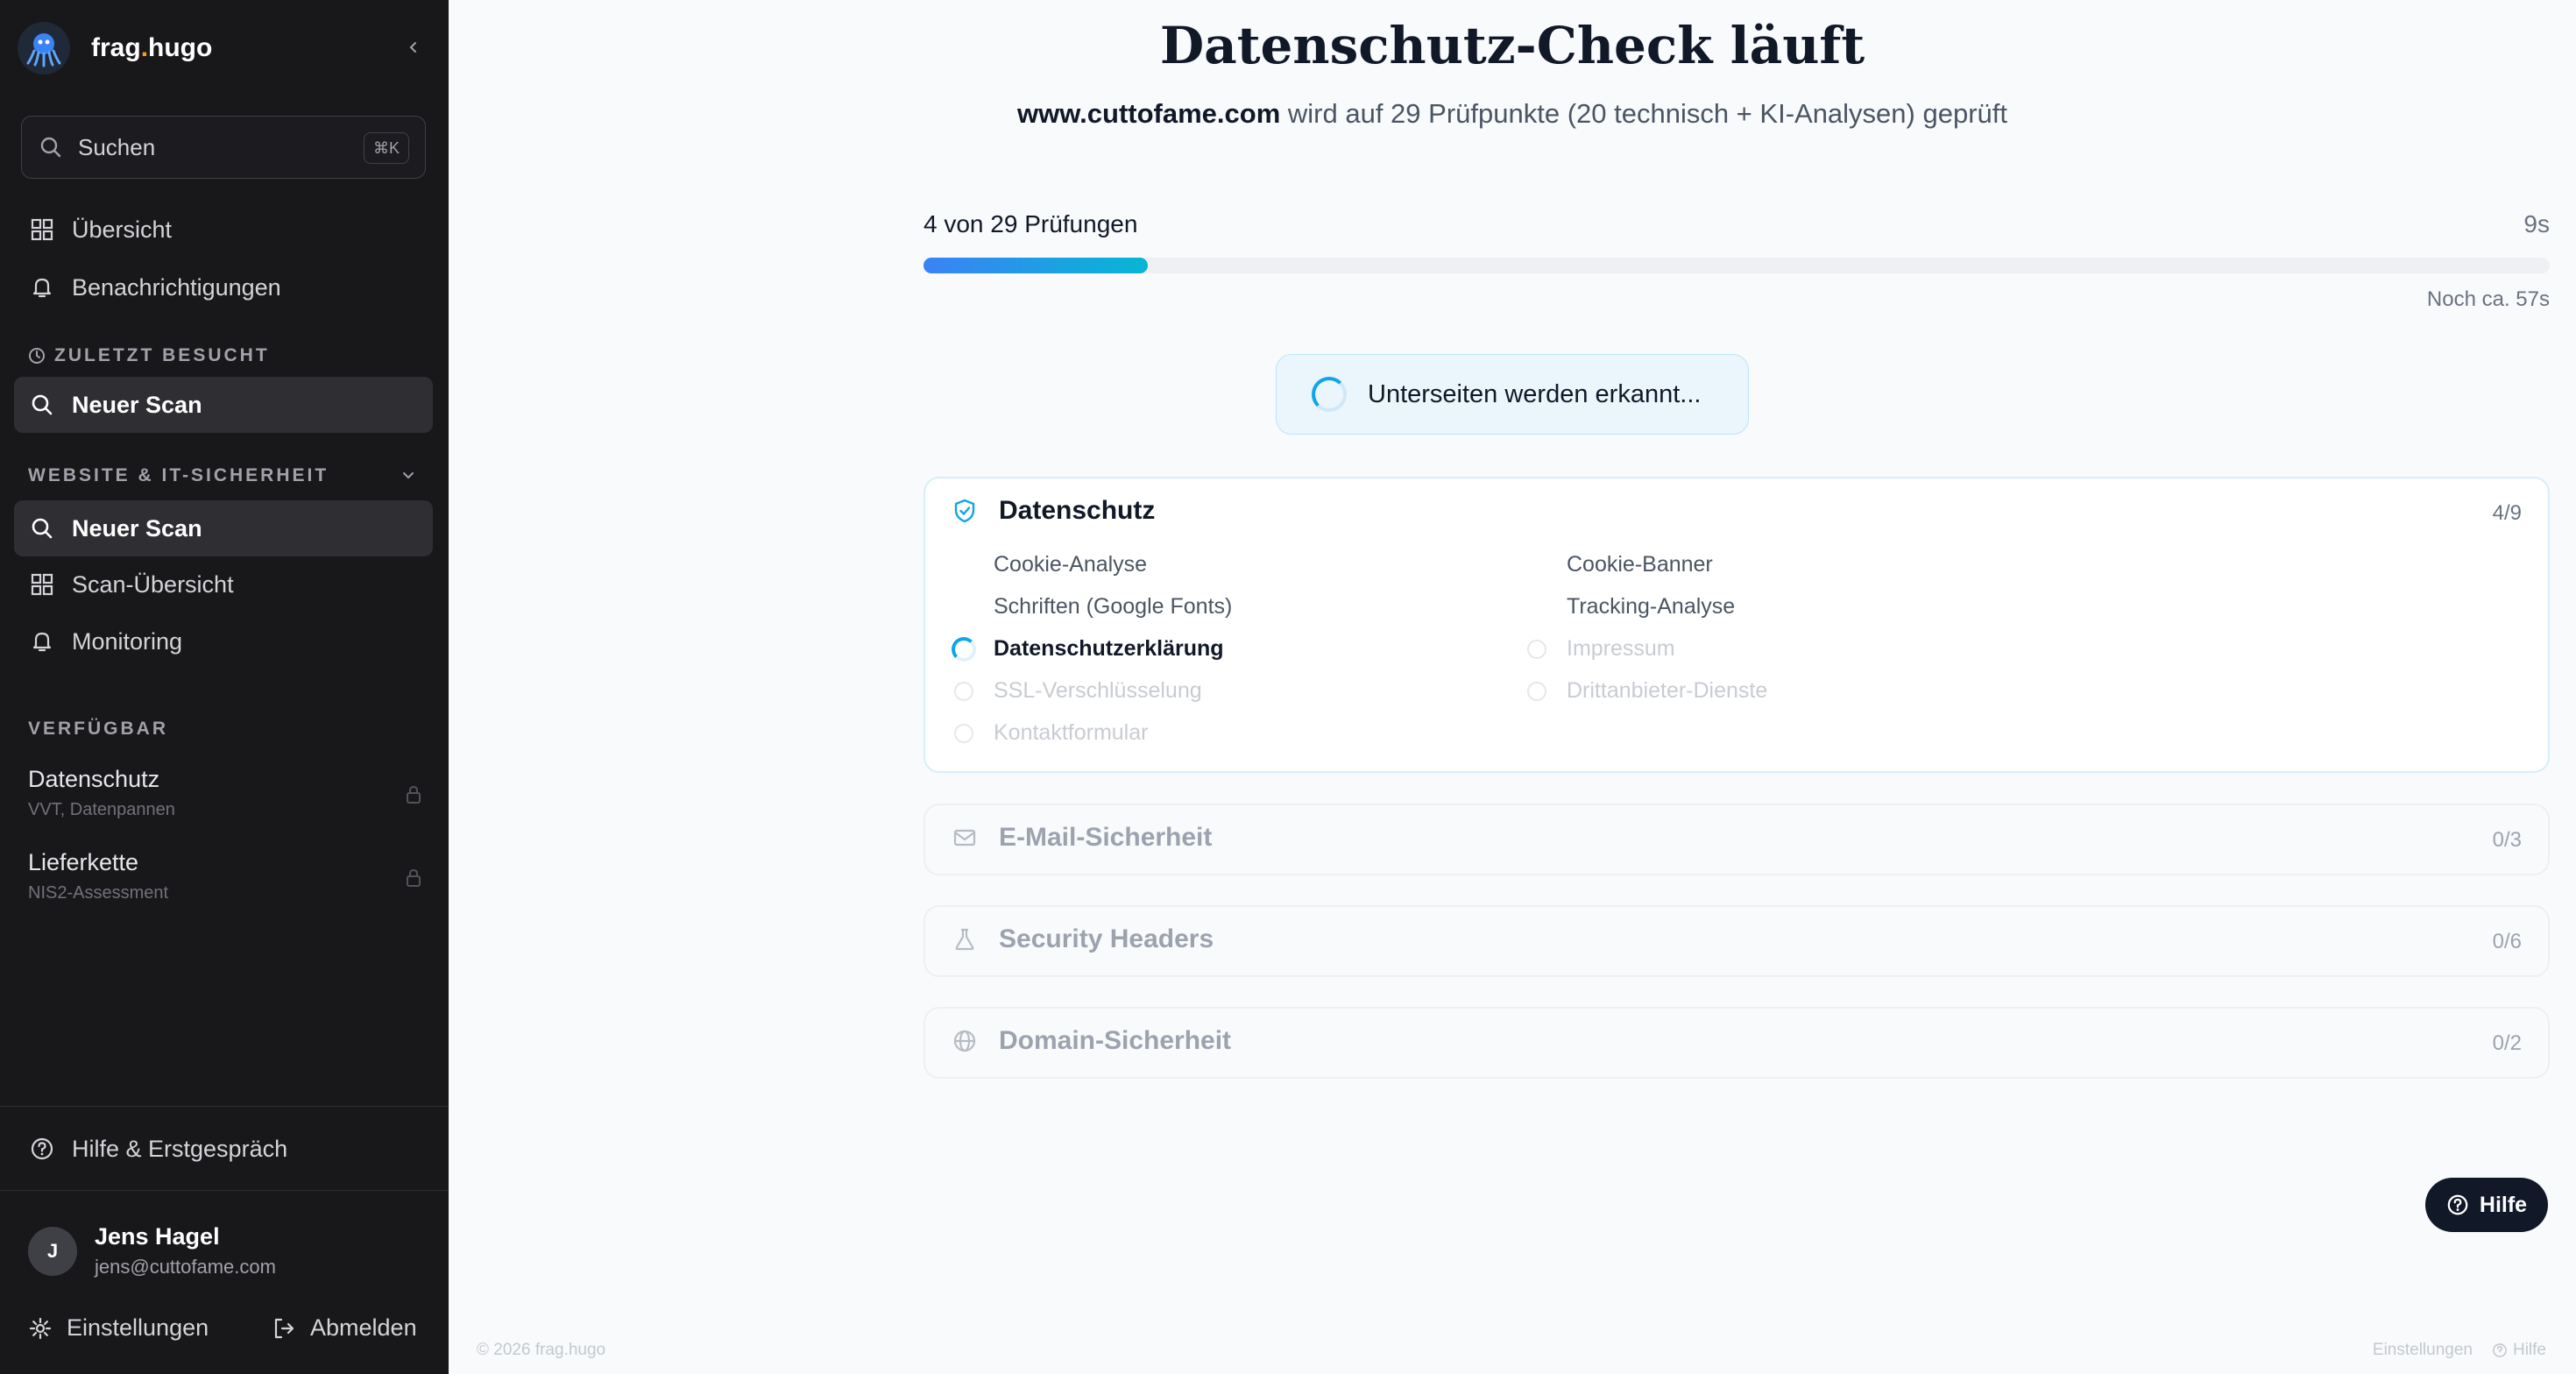  Describe the element at coordinates (1113, 606) in the screenshot. I see `check-item: Schriften (Google Fonts)` at that location.